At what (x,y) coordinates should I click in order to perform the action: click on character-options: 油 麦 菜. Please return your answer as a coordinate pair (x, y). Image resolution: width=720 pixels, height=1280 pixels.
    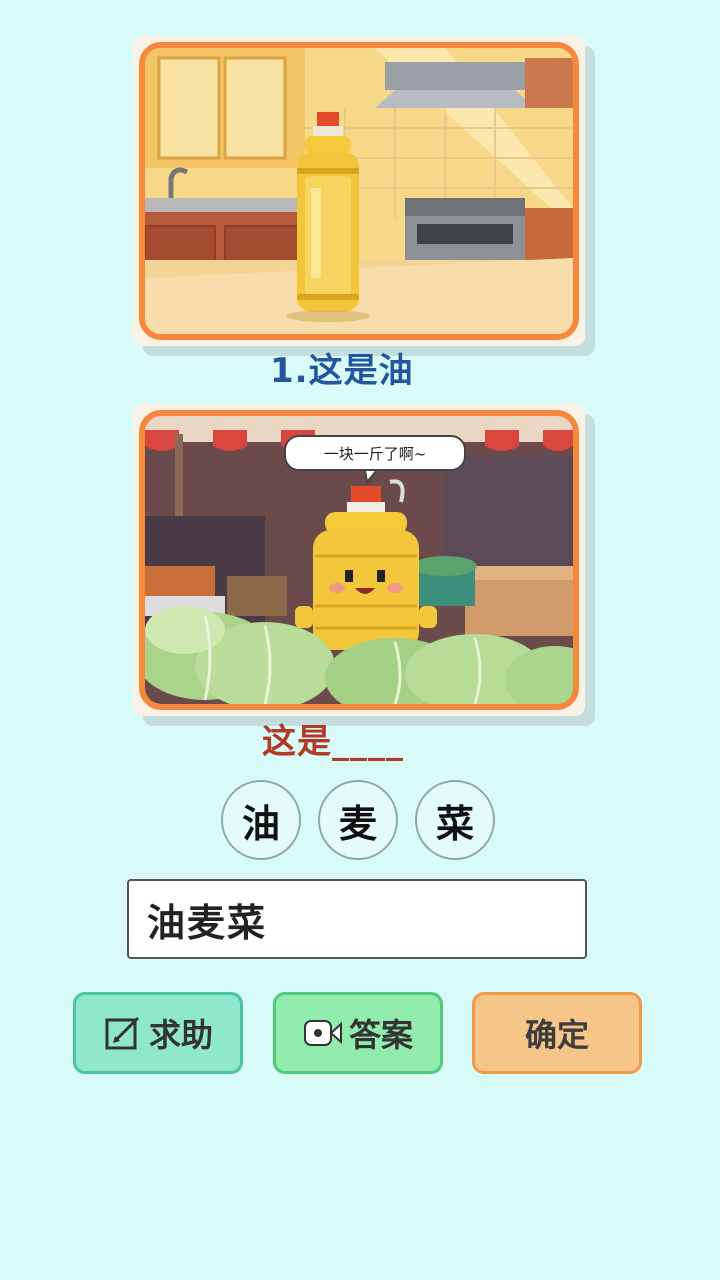
    Looking at the image, I should click on (361, 820).